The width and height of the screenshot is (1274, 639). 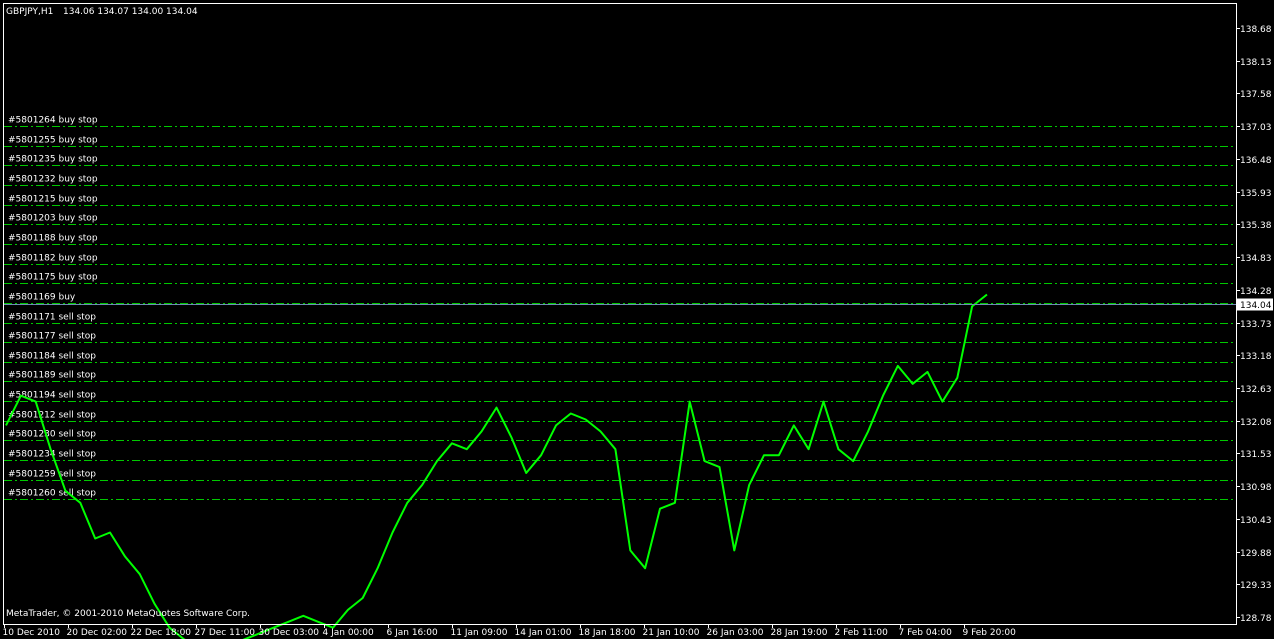 I want to click on x-tick-label: 6 Jan 16:00, so click(x=413, y=633).